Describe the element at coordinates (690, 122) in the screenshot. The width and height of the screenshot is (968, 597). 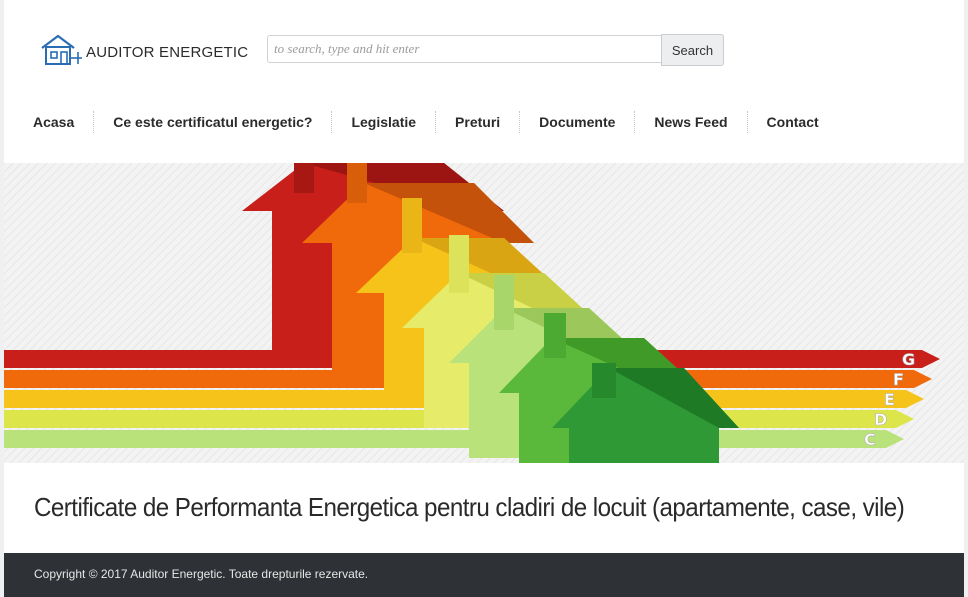
I see `nav-item-news-feed: News Feed` at that location.